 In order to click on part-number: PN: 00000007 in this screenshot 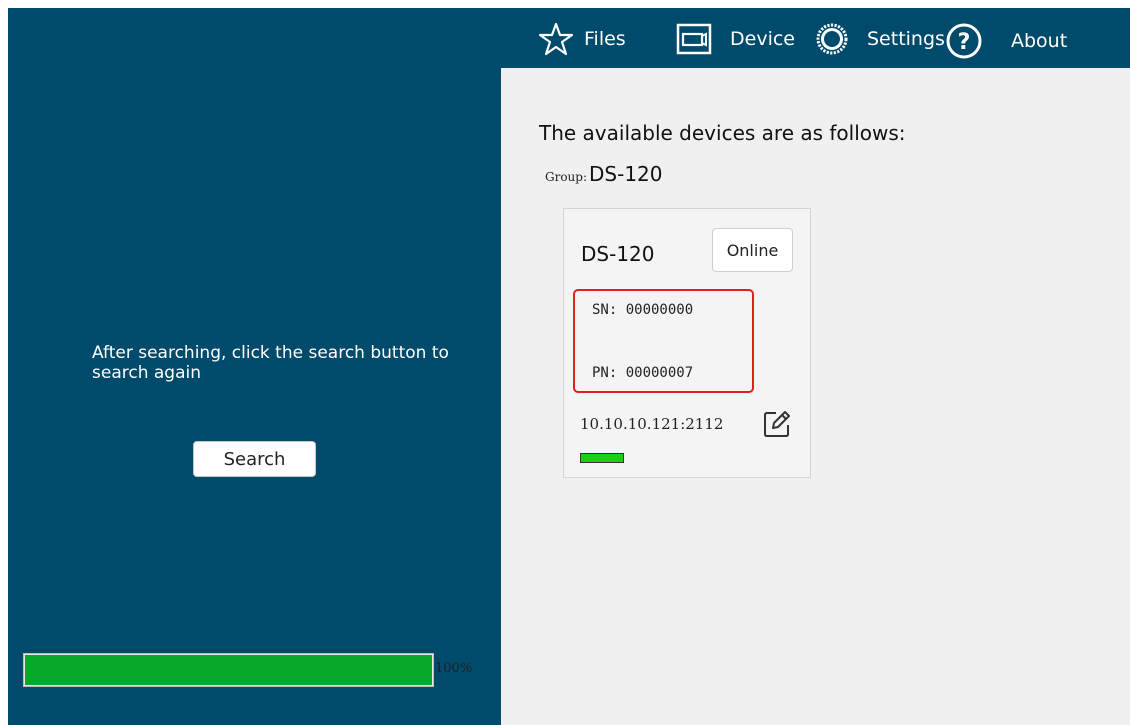, I will do `click(643, 373)`.